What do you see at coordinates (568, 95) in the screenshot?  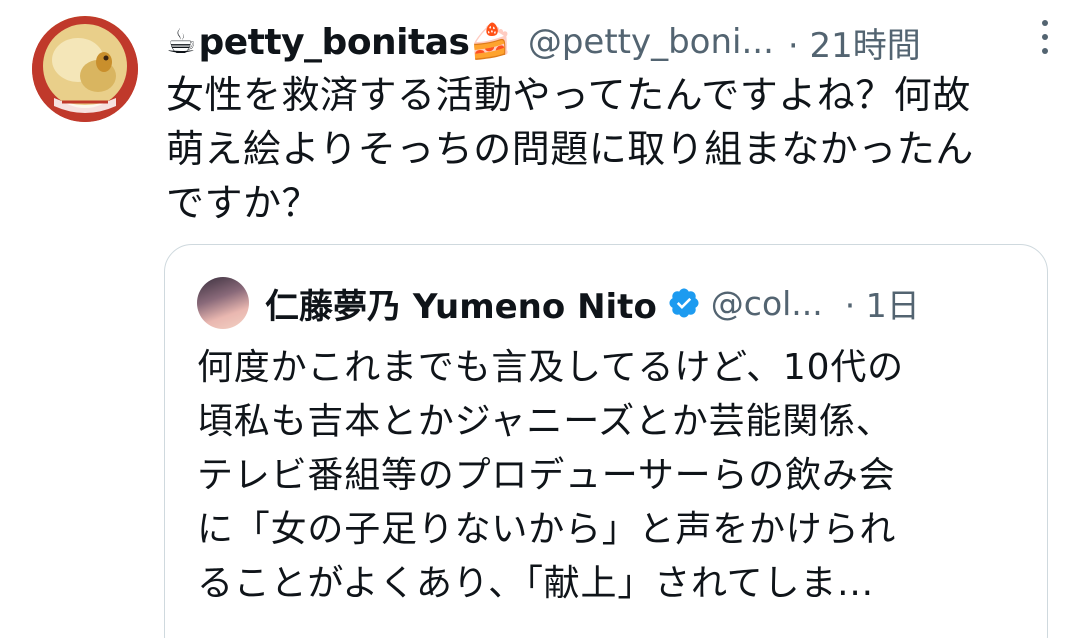 I see `tweet-text-line: 女性を救済する活動やってたんですよね？何故` at bounding box center [568, 95].